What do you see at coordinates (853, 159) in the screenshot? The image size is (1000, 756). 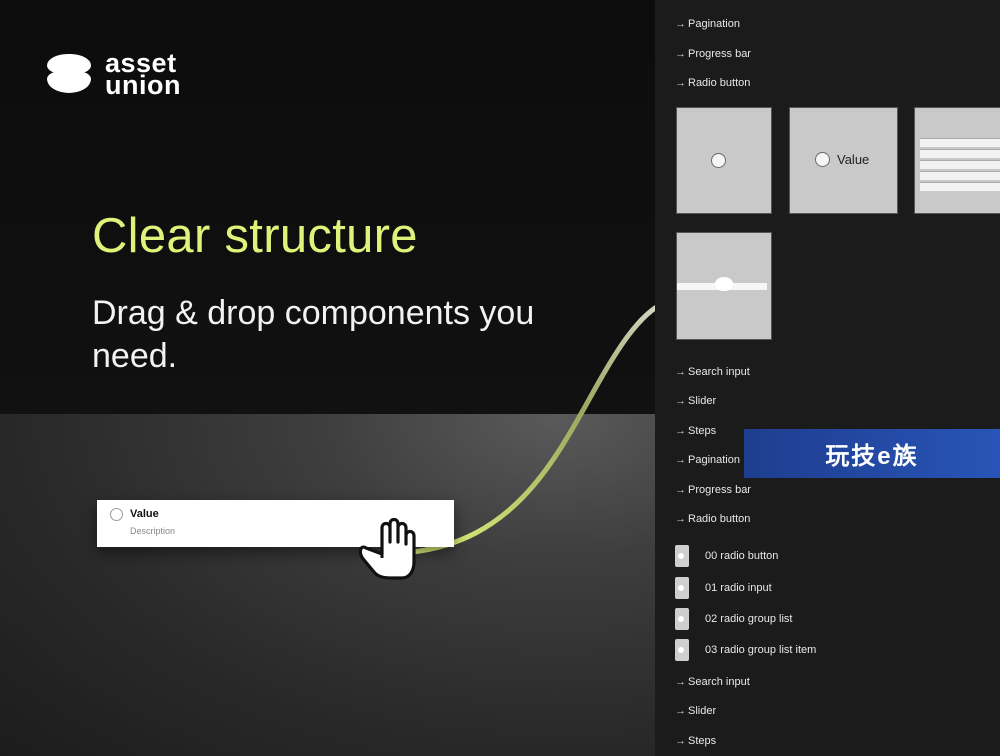 I see `thumb-value-label: Value` at bounding box center [853, 159].